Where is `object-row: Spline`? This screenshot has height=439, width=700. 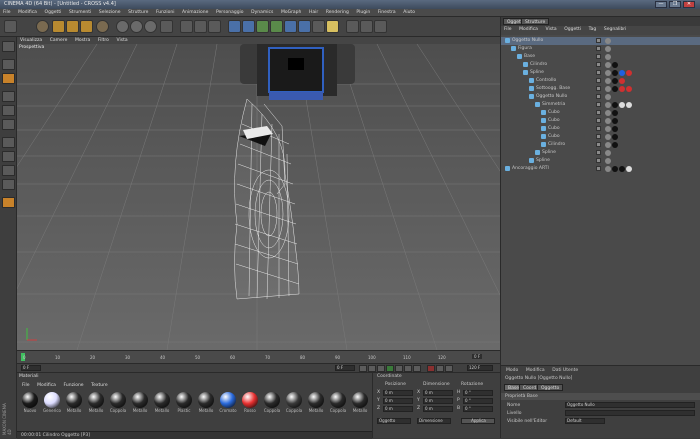 object-row: Spline is located at coordinates (600, 73).